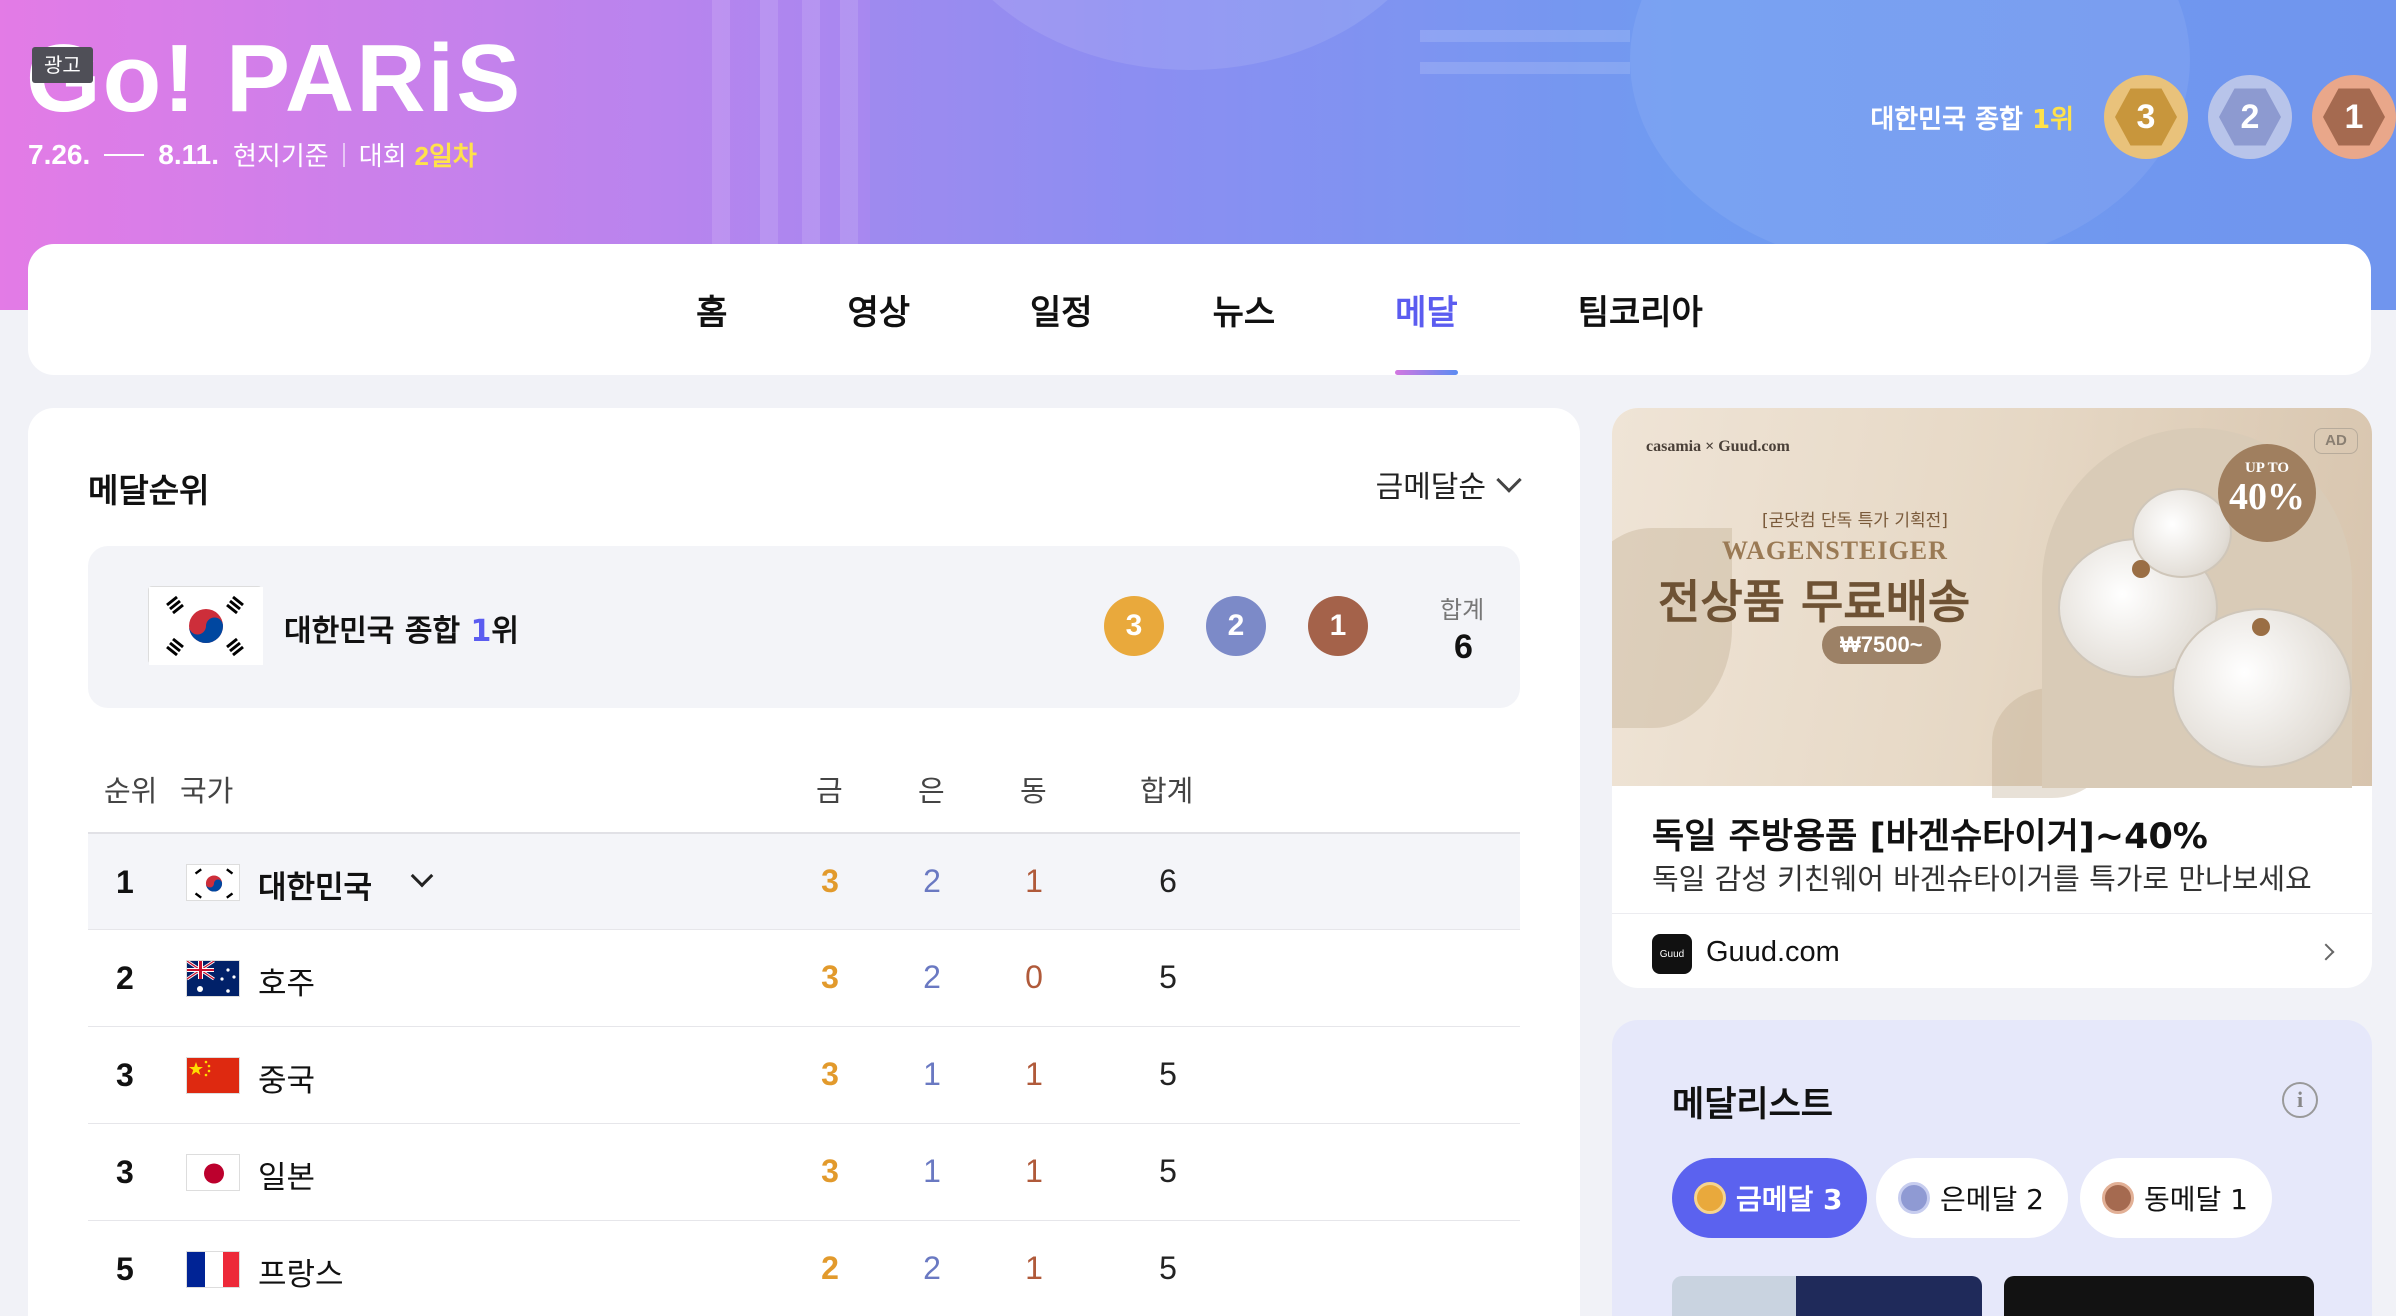  I want to click on header-country: 국가, so click(207, 791).